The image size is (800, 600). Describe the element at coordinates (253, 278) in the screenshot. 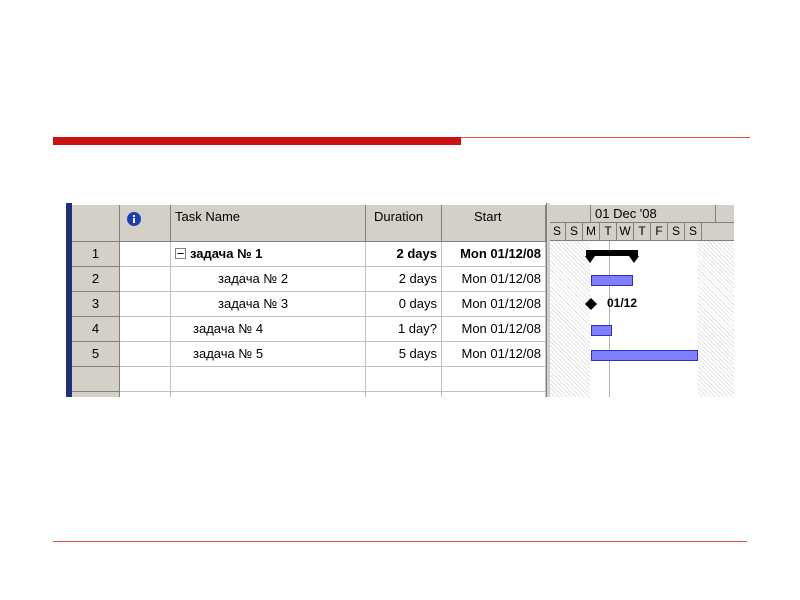

I see `task-name-text: задача № 2` at that location.